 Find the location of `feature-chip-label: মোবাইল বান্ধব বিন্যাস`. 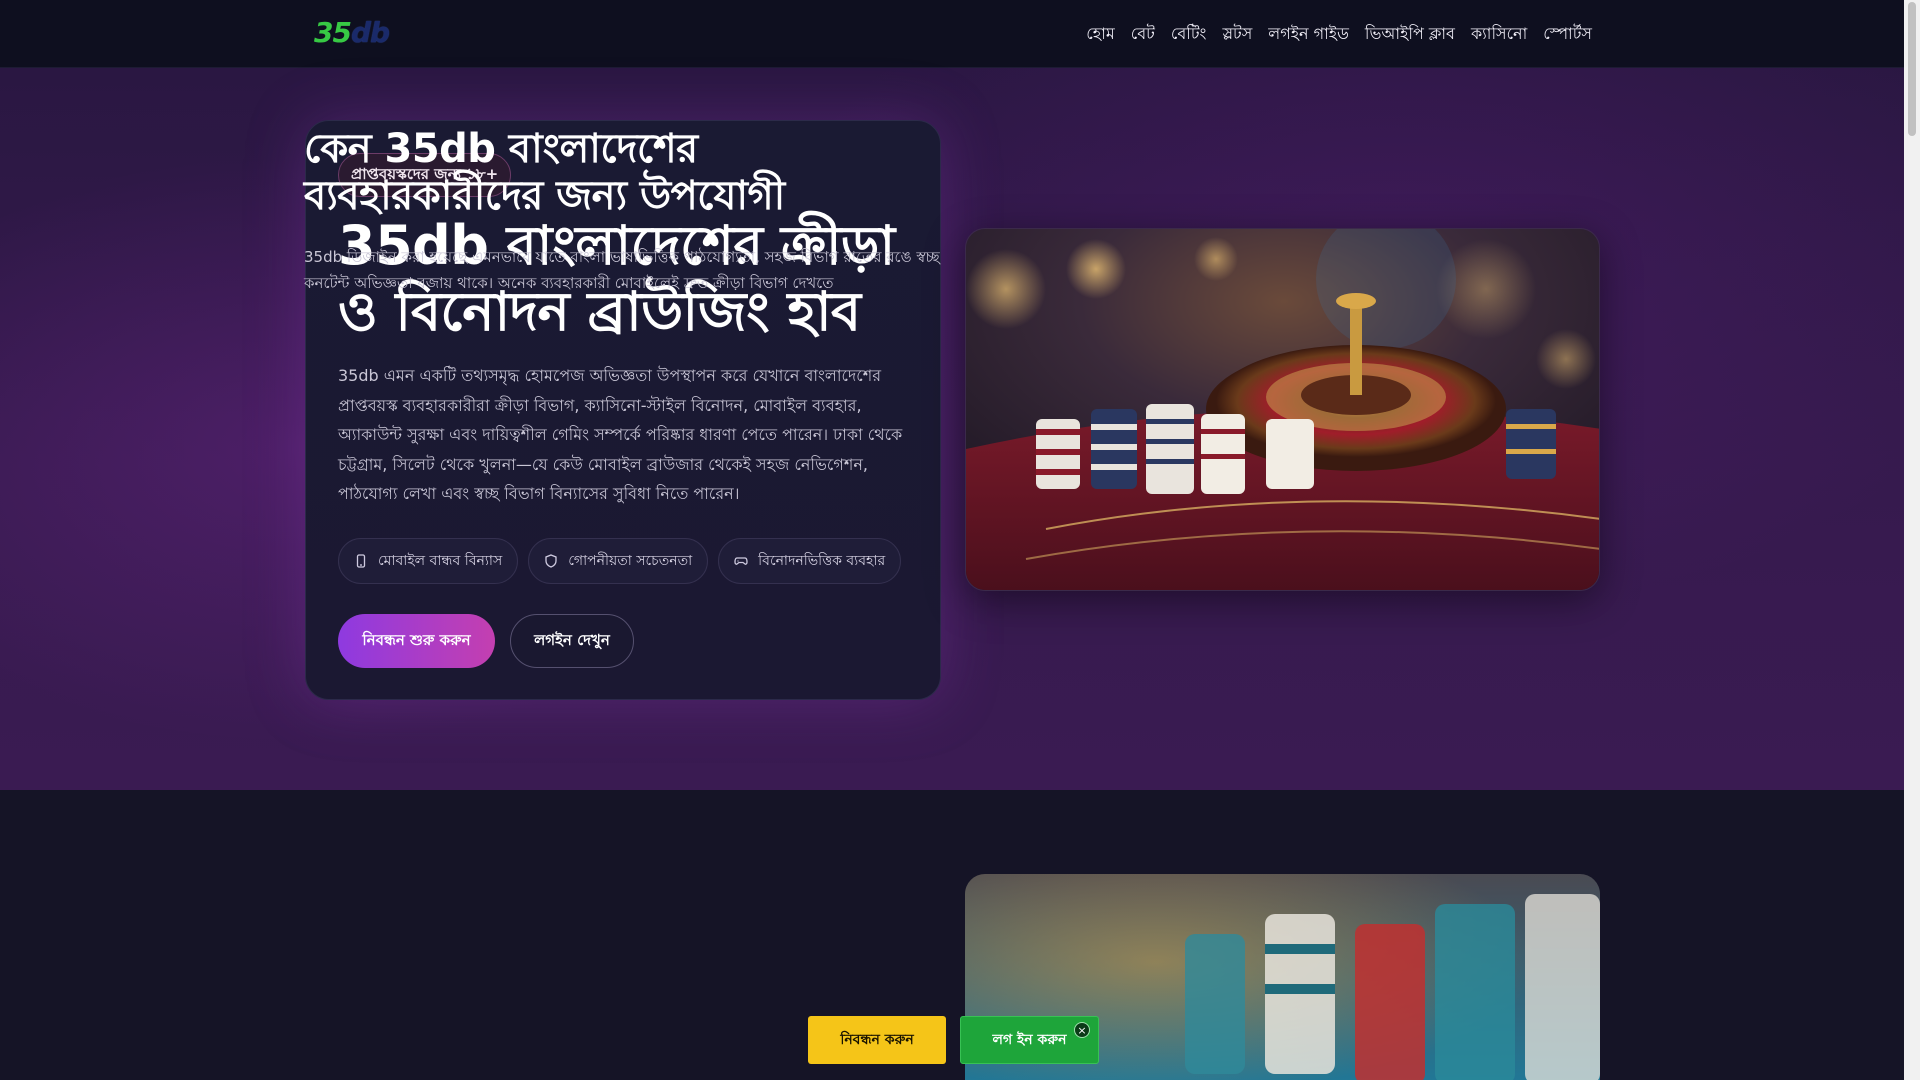

feature-chip-label: মোবাইল বান্ধব বিন্যাস is located at coordinates (440, 561).